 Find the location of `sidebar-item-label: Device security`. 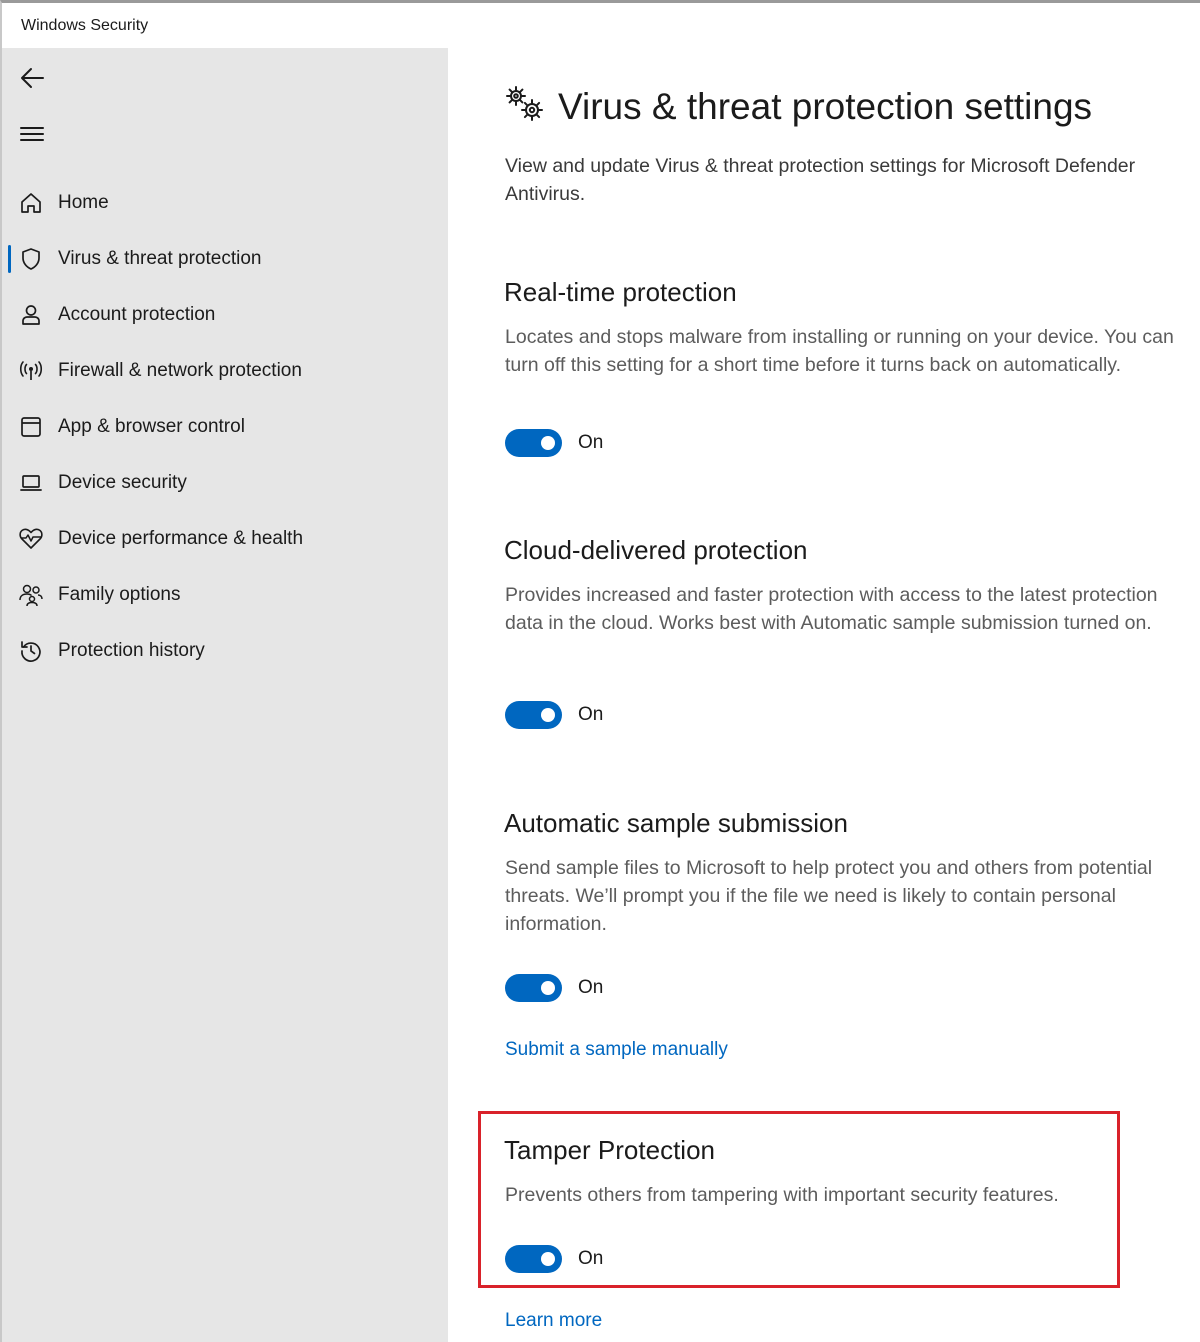

sidebar-item-label: Device security is located at coordinates (122, 482).